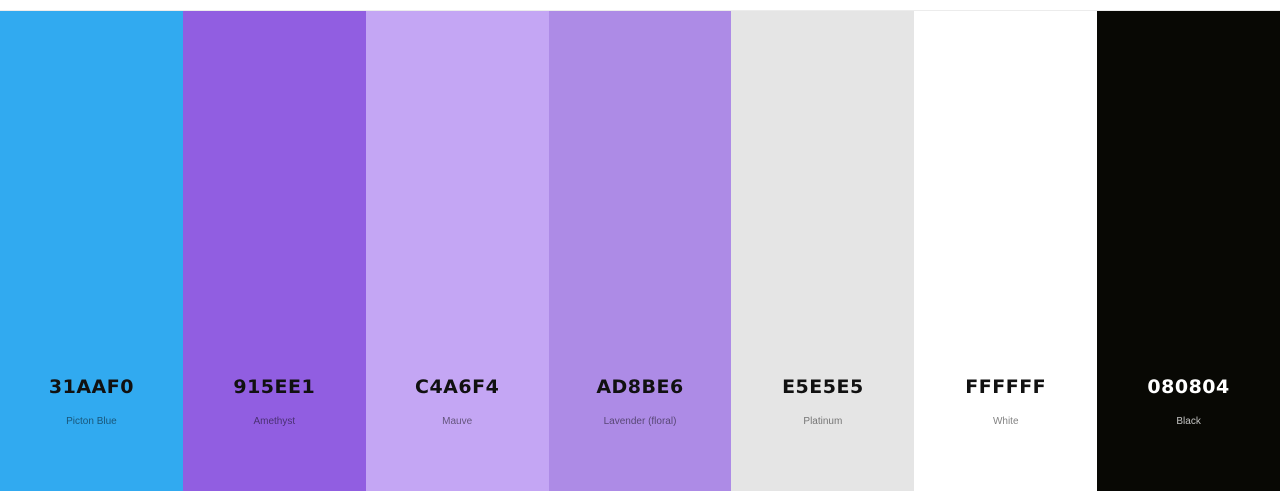  Describe the element at coordinates (457, 421) in the screenshot. I see `color-name: Mauve` at that location.